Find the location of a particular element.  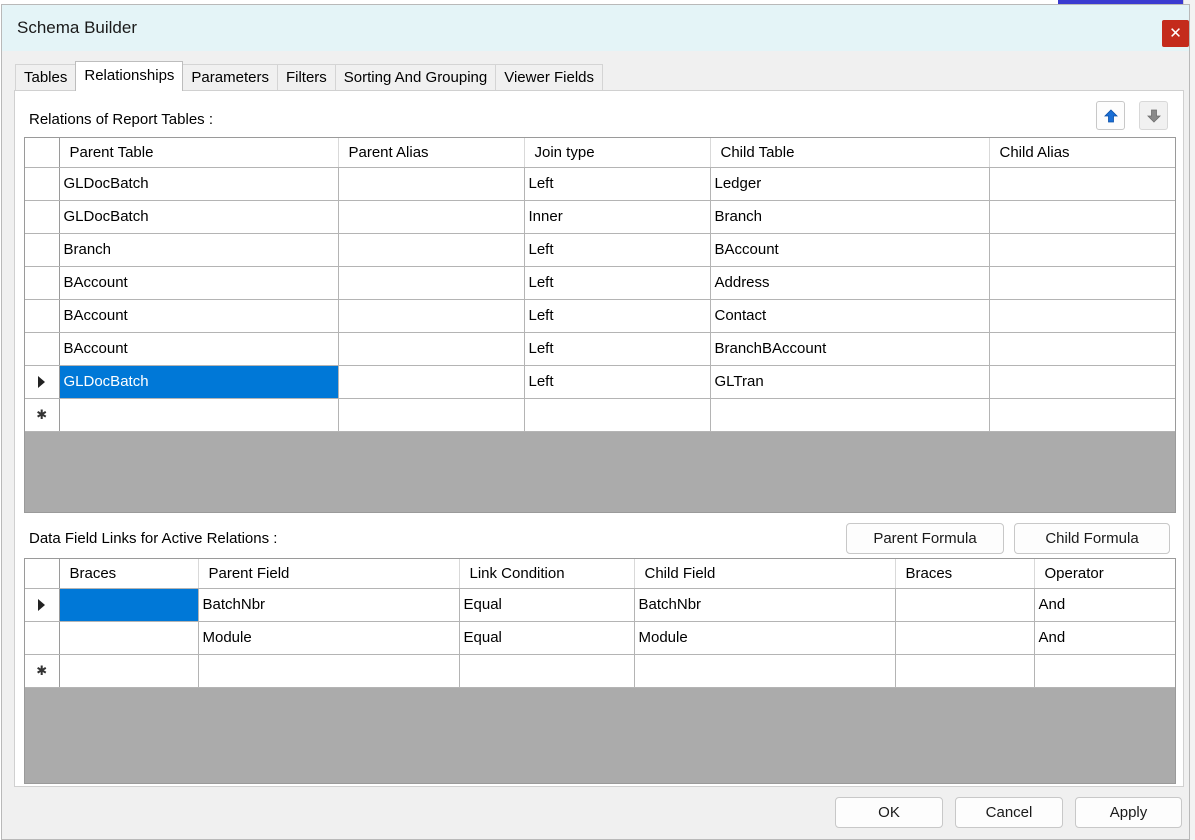

close-button: ✕ is located at coordinates (1175, 33).